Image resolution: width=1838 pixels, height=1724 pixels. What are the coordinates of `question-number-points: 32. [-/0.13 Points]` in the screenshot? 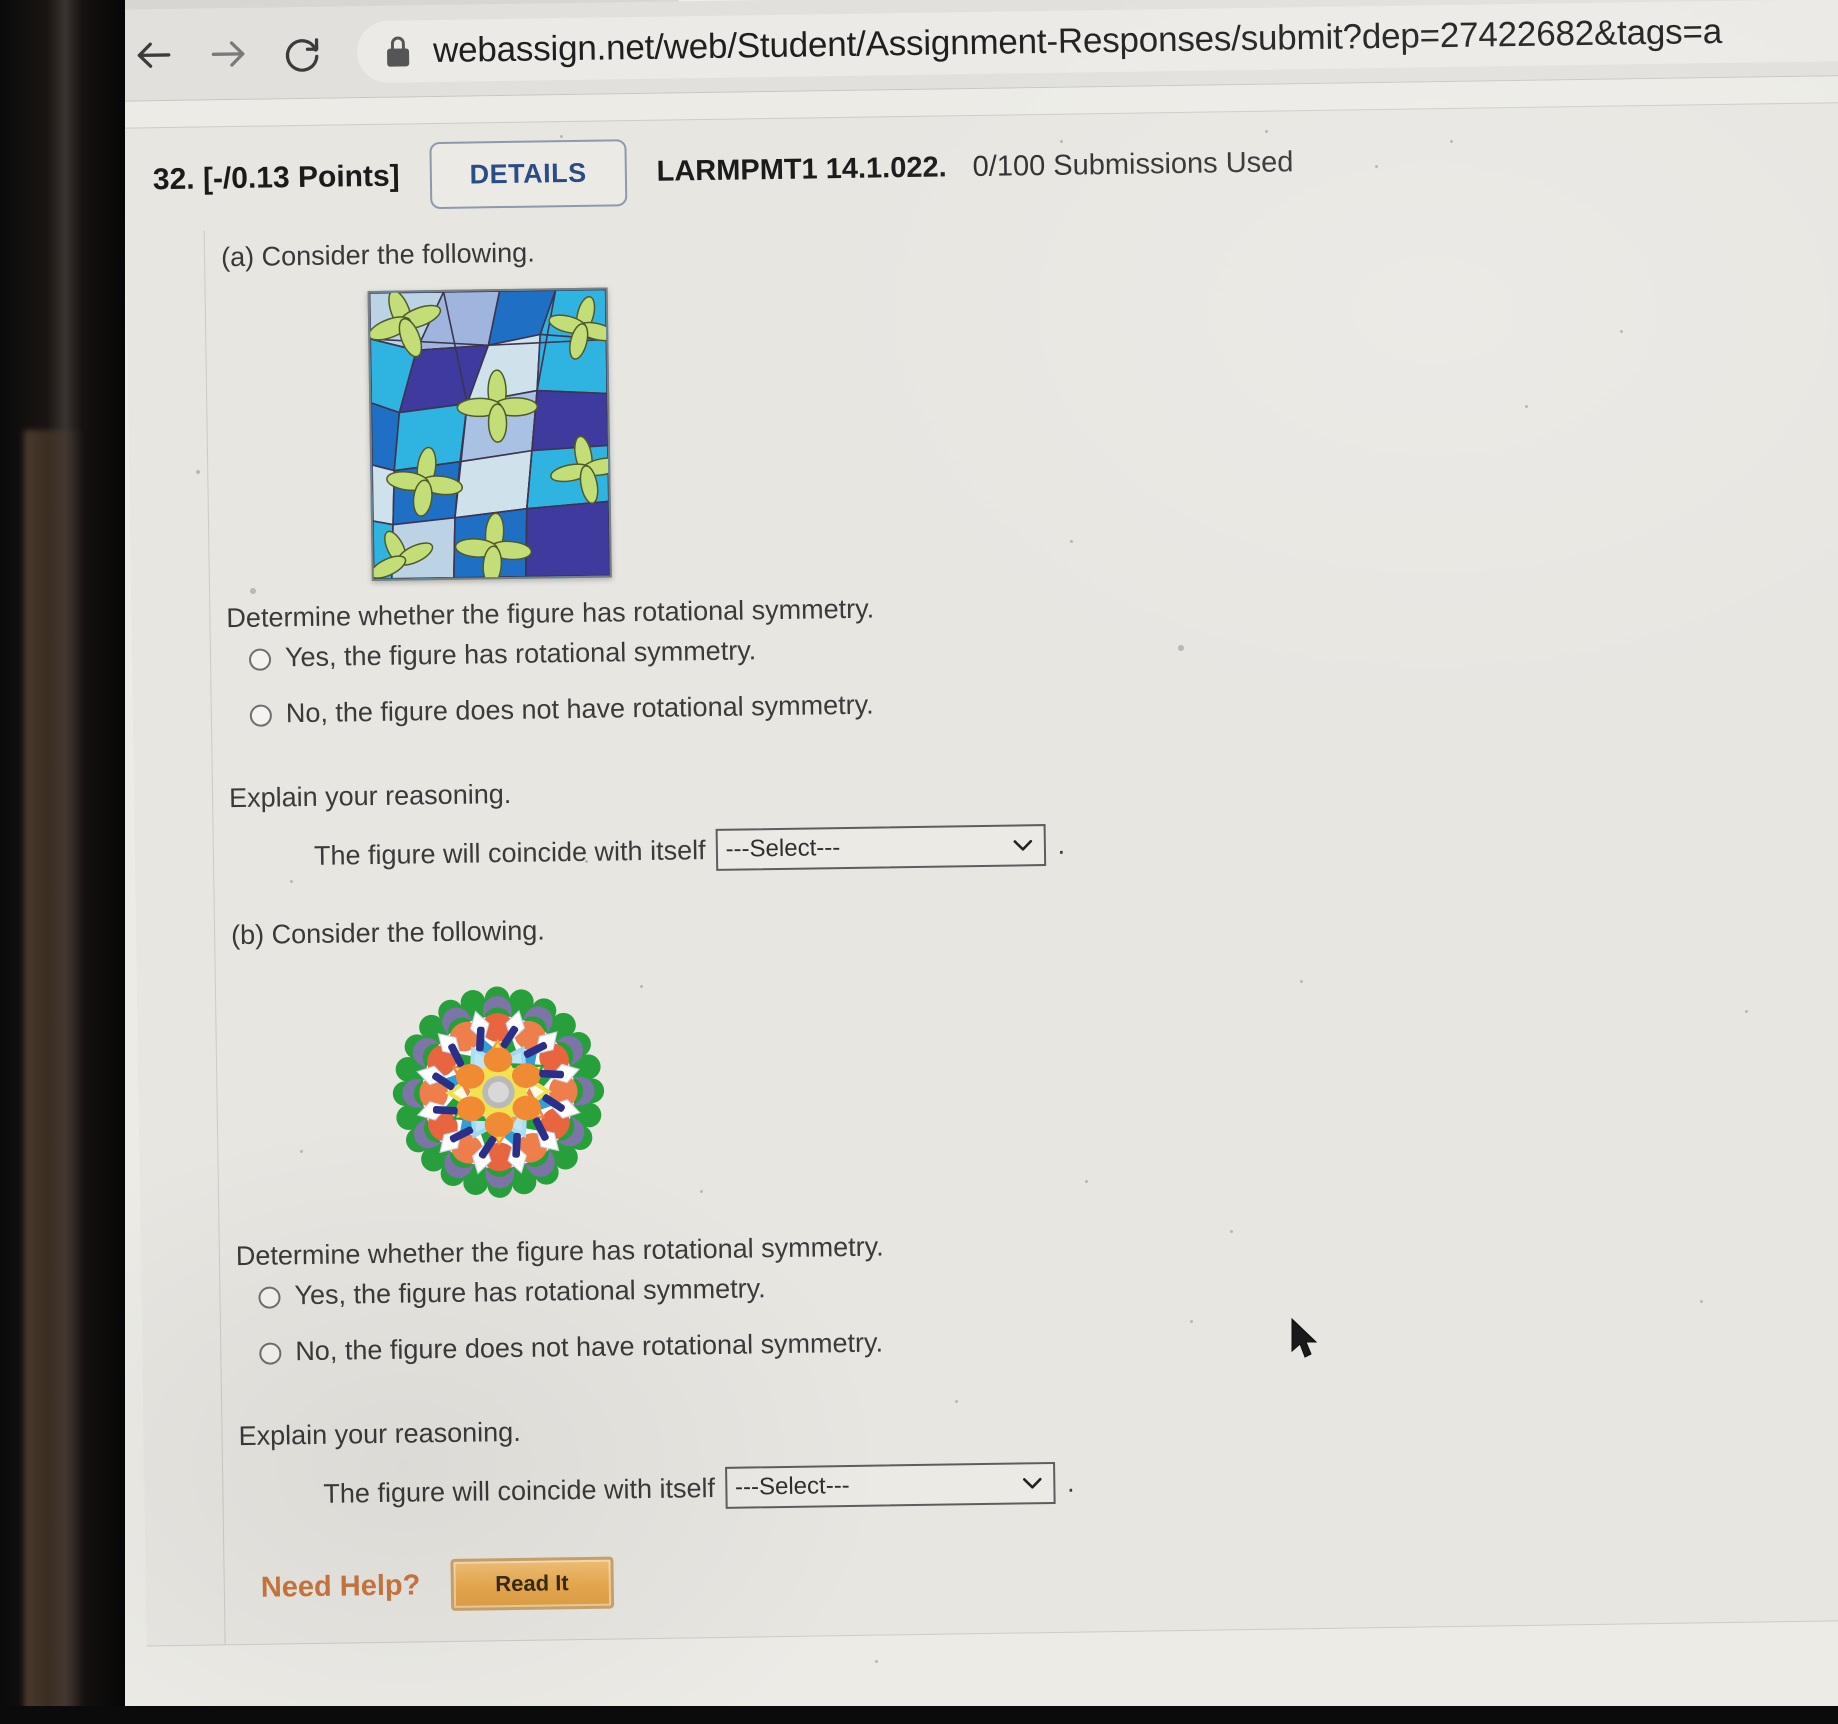 It's located at (276, 177).